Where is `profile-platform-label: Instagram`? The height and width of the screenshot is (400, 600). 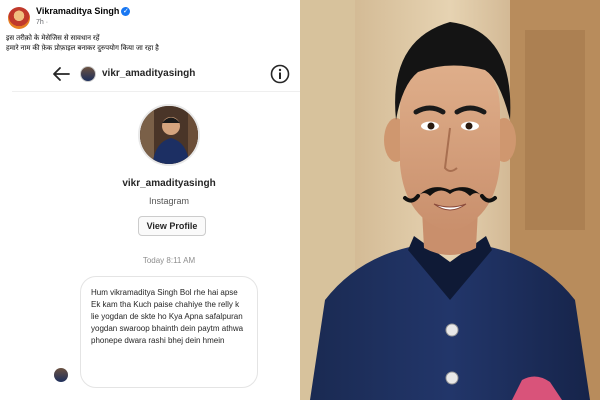 profile-platform-label: Instagram is located at coordinates (169, 201).